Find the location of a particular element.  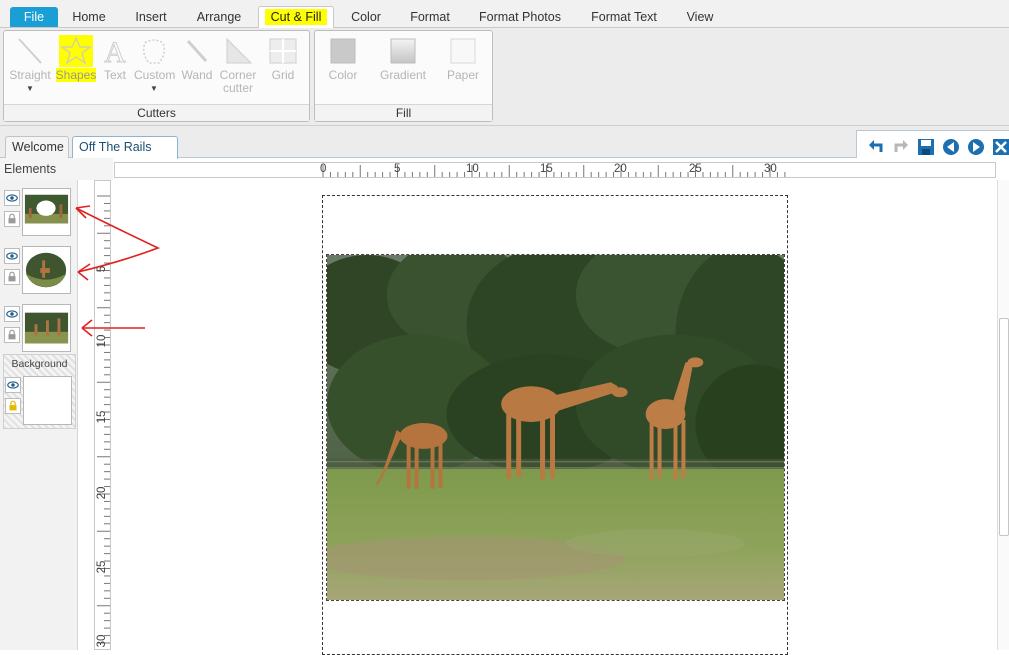

vertical-ruler: 5 10 15 20 25 30 is located at coordinates (102, 415).